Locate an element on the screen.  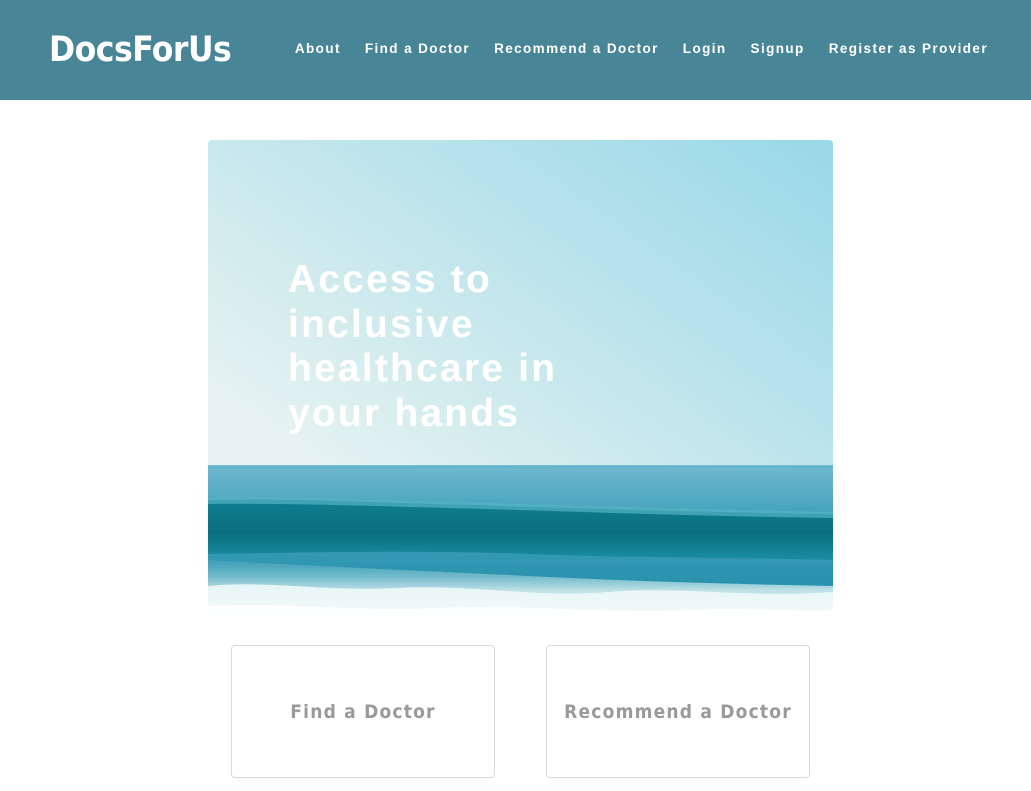
nav-find-doctor-link: Find a Doctor is located at coordinates (417, 49).